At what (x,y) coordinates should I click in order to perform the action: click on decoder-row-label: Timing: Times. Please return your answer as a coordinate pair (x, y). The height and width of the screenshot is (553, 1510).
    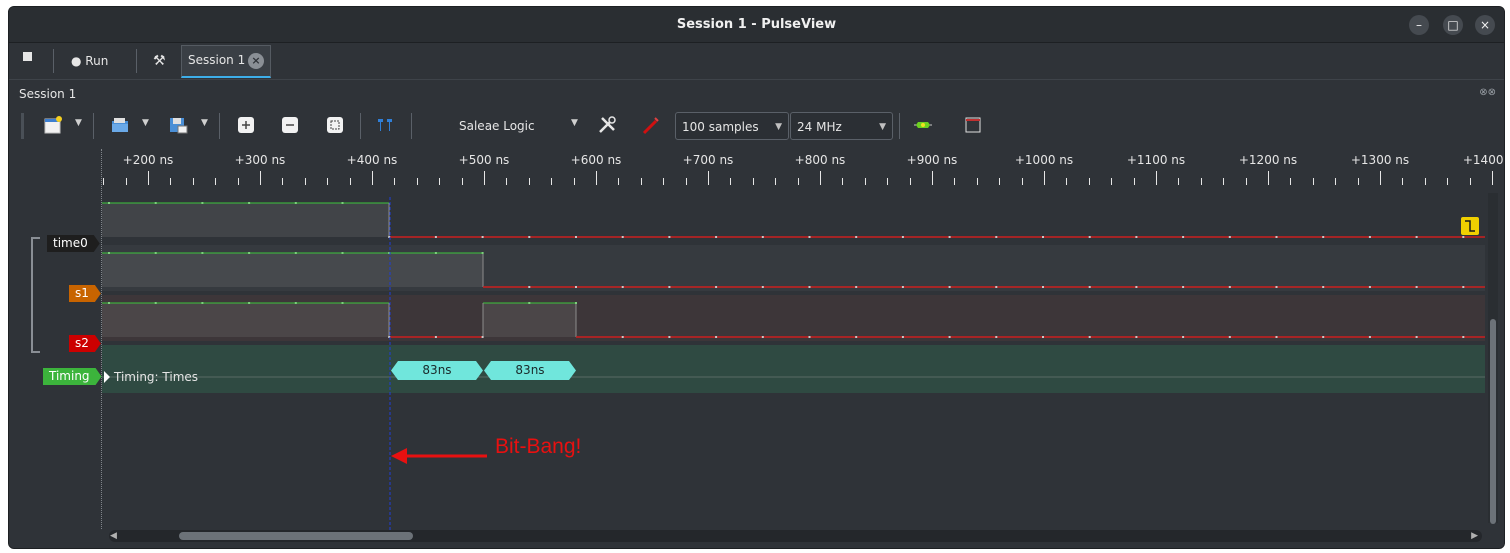
    Looking at the image, I should click on (156, 377).